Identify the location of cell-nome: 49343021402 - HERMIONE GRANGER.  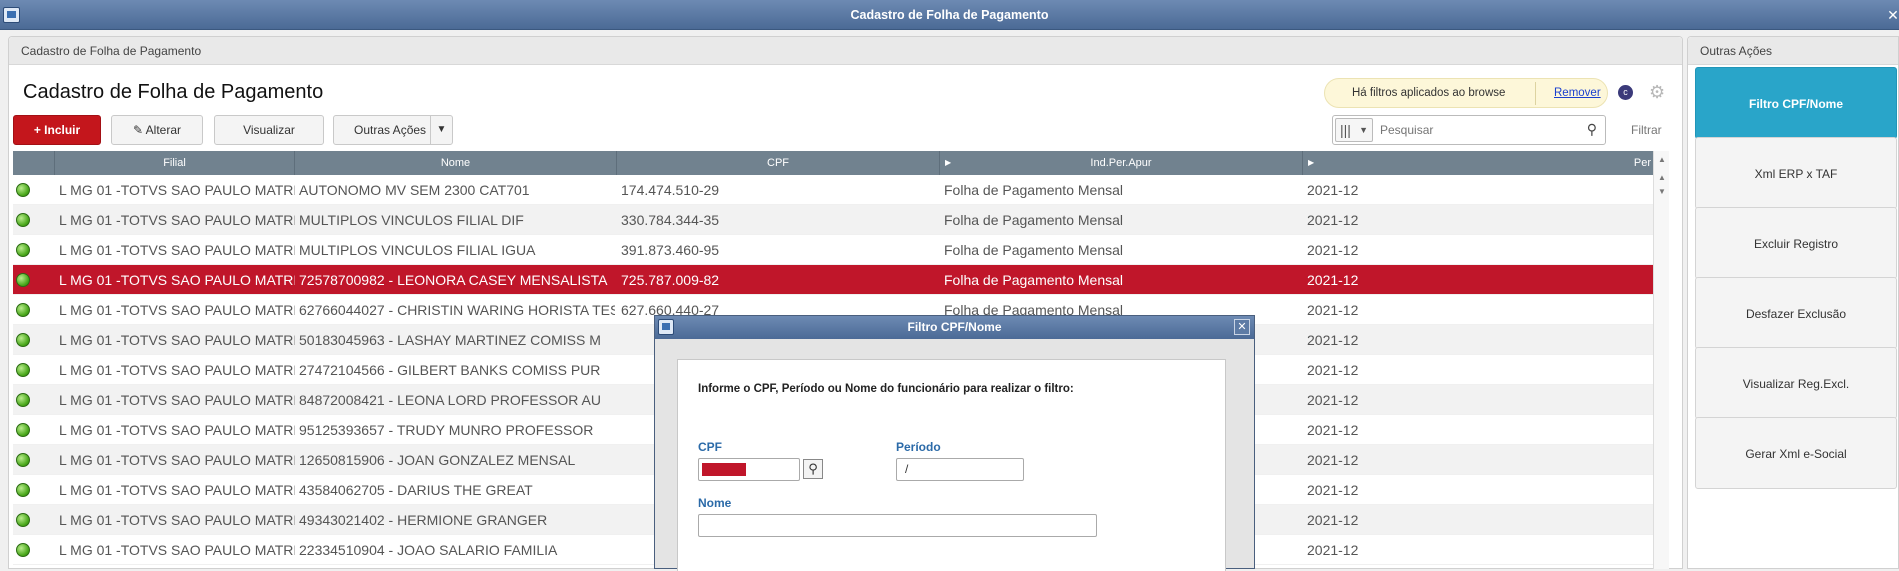
(423, 520).